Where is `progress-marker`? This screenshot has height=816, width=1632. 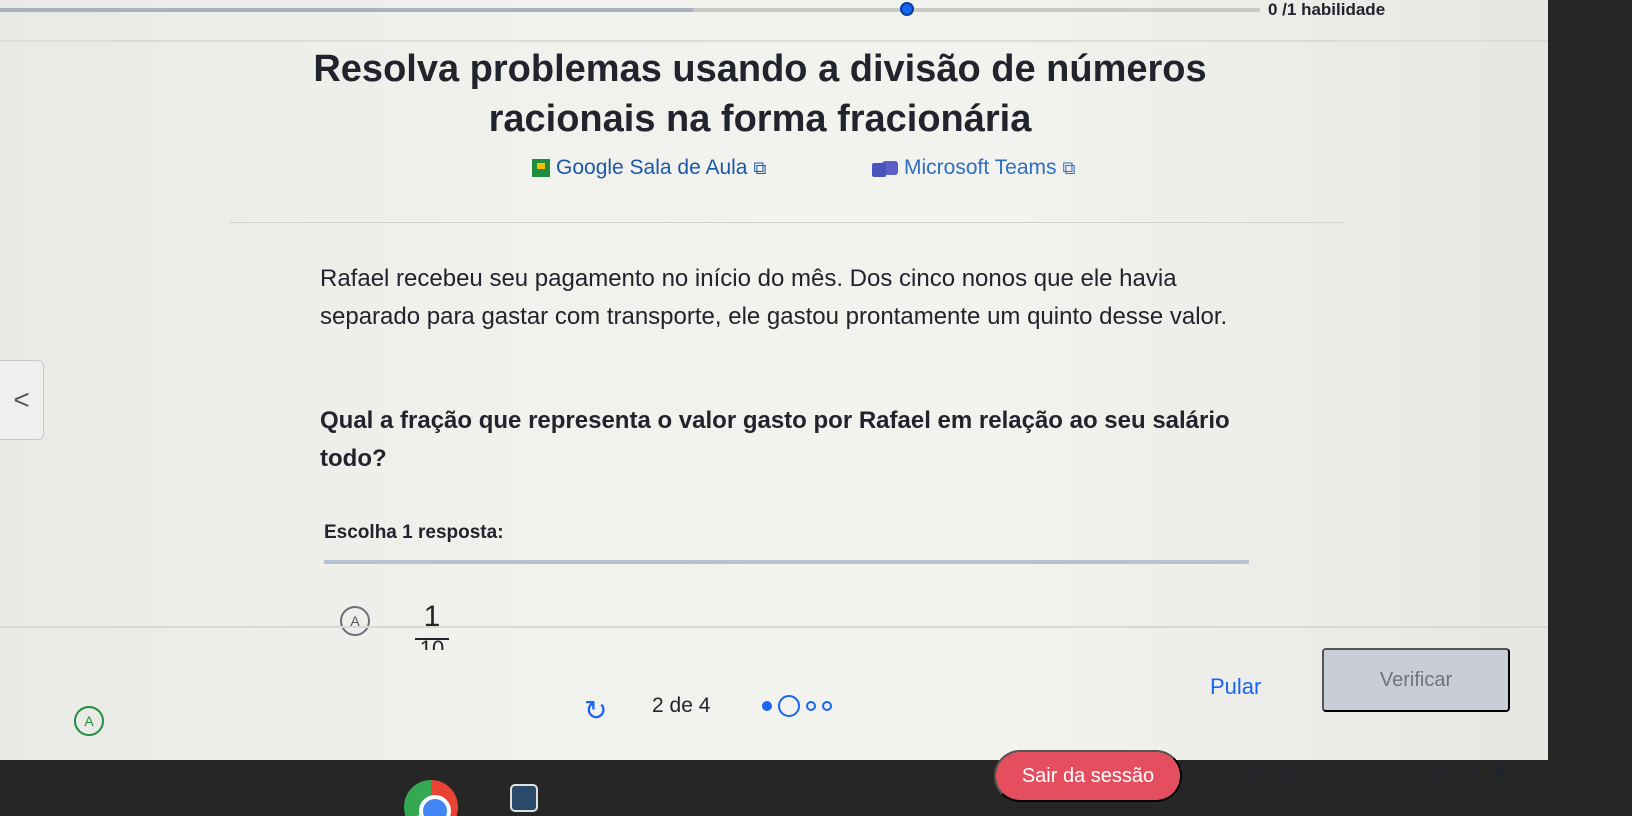
progress-marker is located at coordinates (907, 9).